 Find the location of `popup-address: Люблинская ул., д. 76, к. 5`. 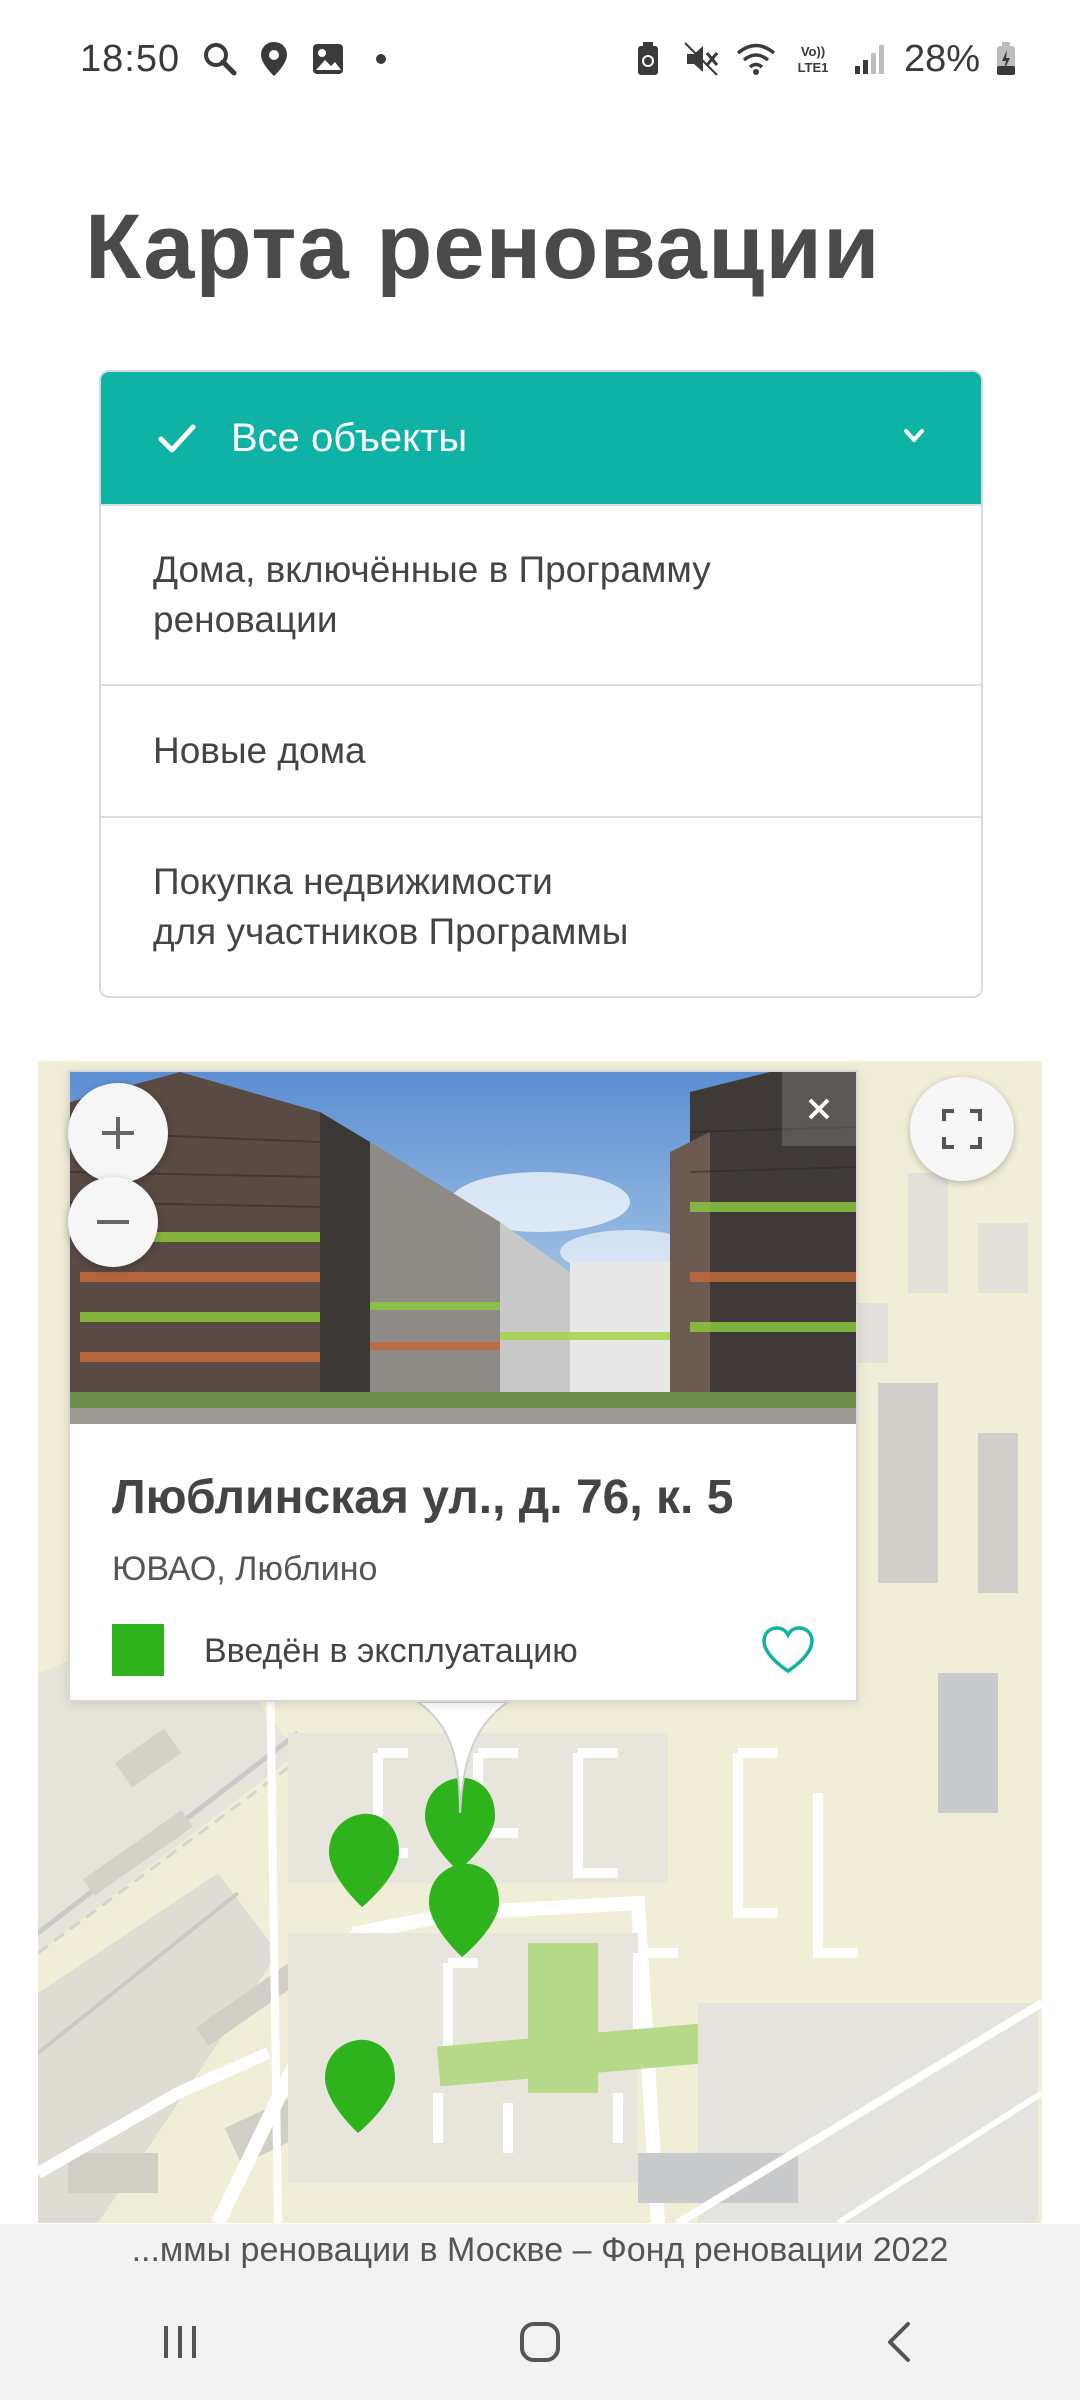

popup-address: Люблинская ул., д. 76, к. 5 is located at coordinates (423, 1497).